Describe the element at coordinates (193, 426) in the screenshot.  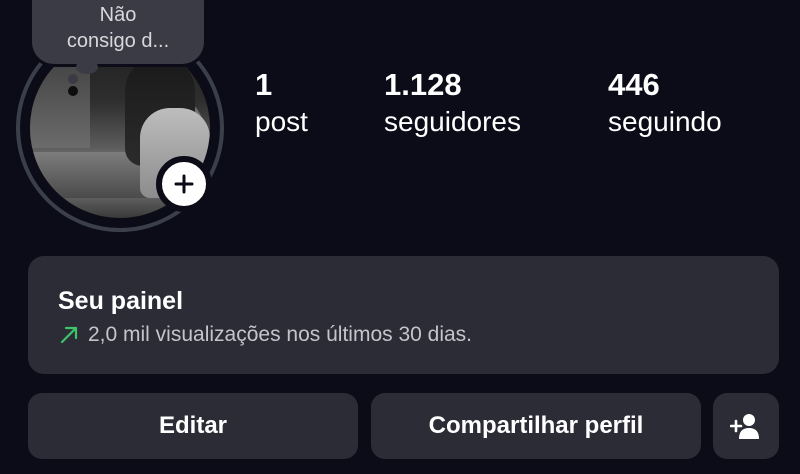
I see `edit-profile-button: Editar` at that location.